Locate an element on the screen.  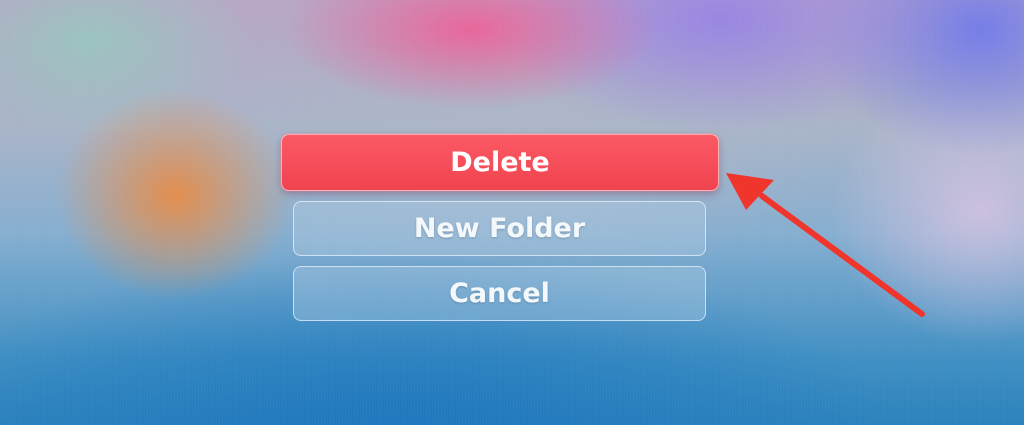
new-folder-button: New Folder is located at coordinates (499, 228).